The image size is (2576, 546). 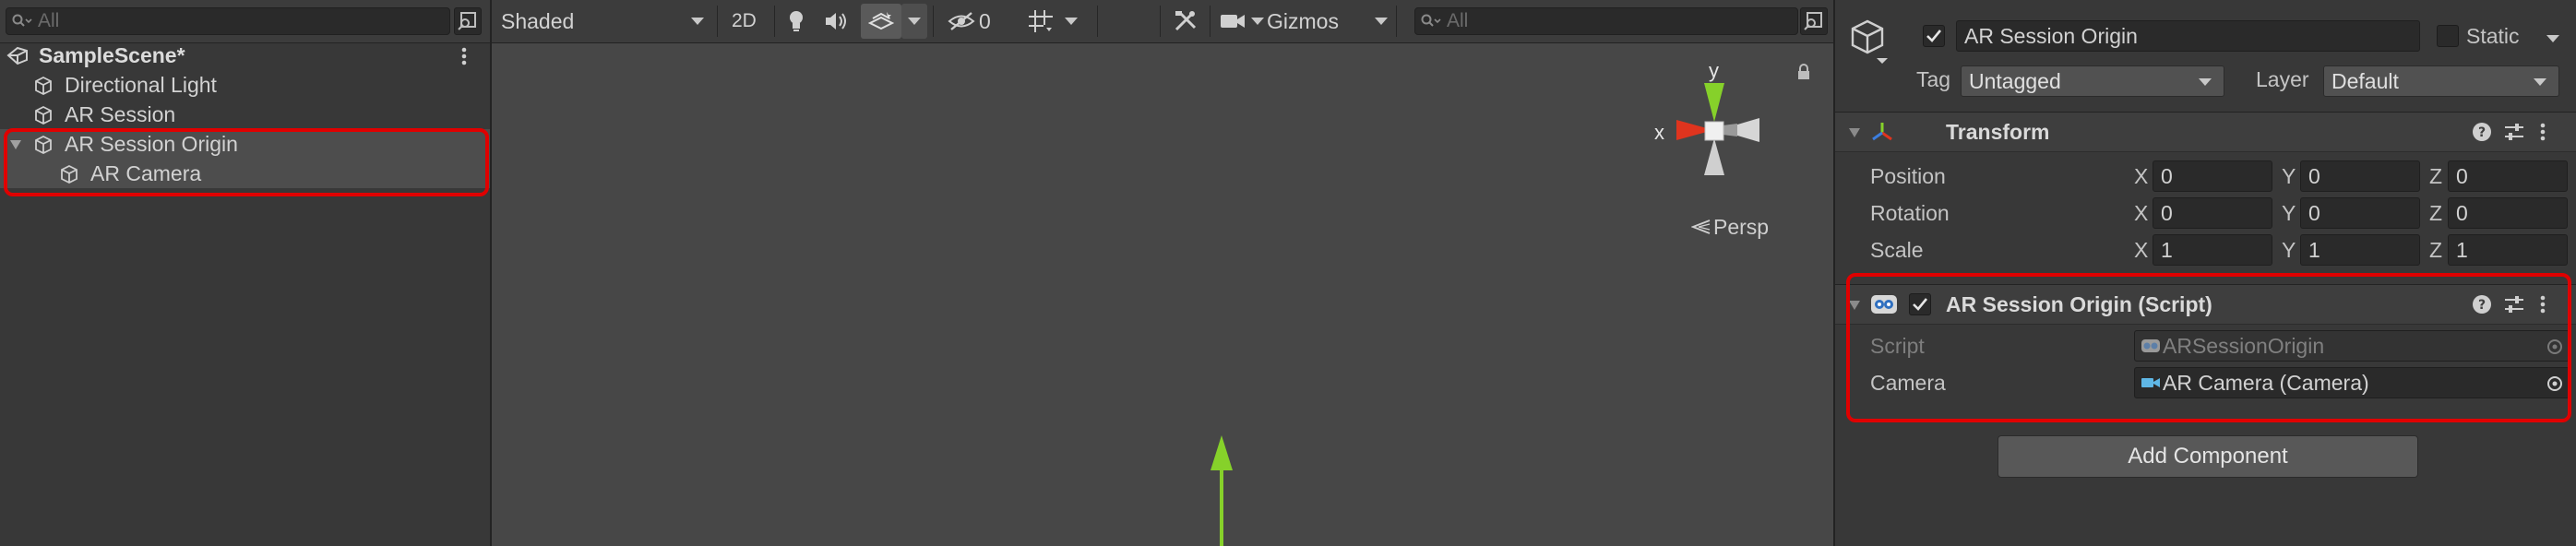 I want to click on position-z-field: 0, so click(x=2508, y=176).